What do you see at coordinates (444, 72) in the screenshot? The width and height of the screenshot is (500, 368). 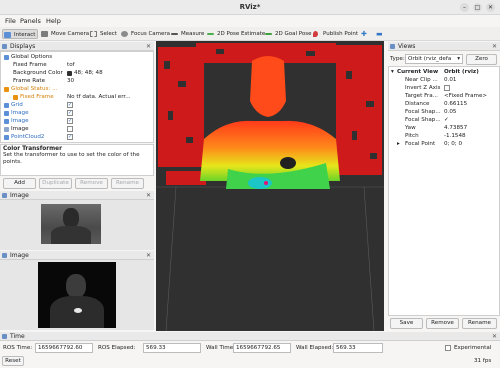 I see `tree-row-current-view: ▾ Current View Orbit (rviz)` at bounding box center [444, 72].